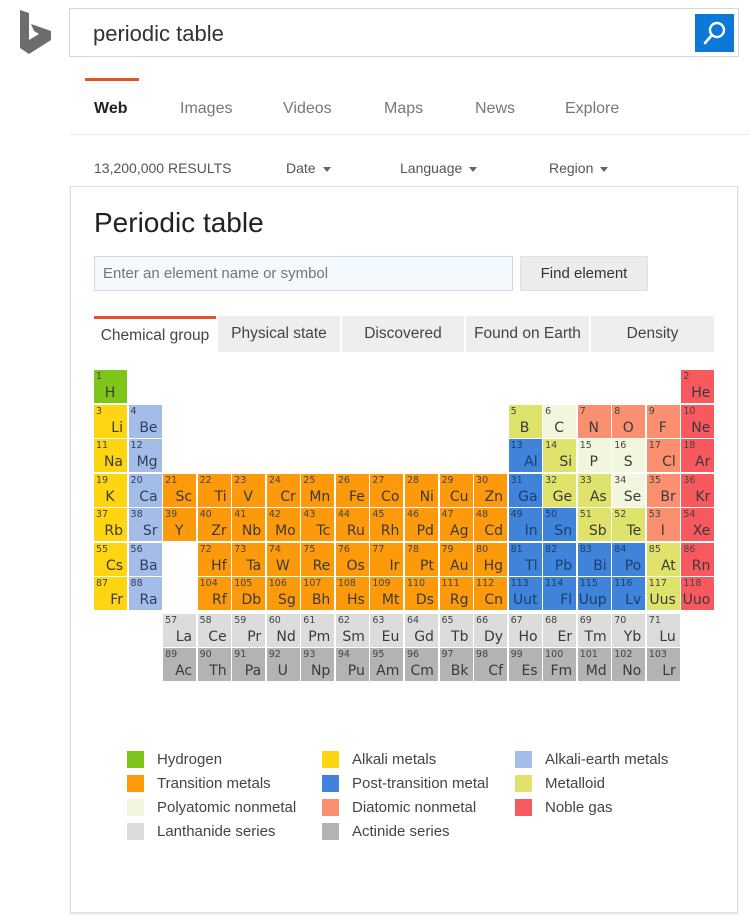  What do you see at coordinates (714, 33) in the screenshot?
I see `search-button` at bounding box center [714, 33].